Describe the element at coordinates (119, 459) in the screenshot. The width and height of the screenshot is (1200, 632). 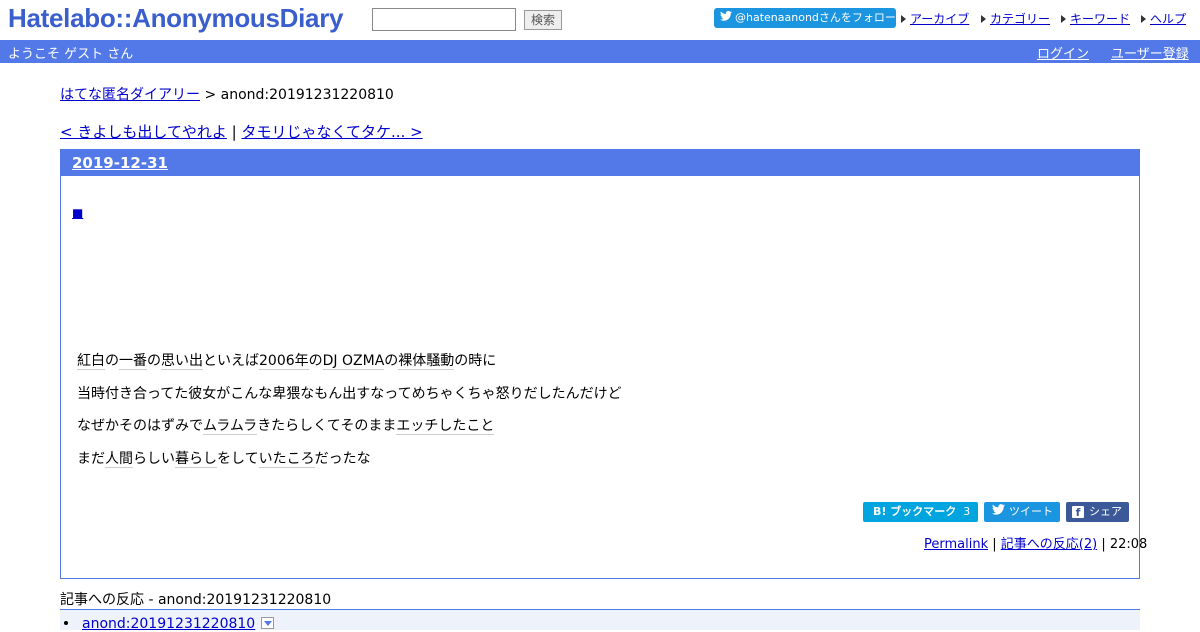
I see `keyword-link: 人間` at that location.